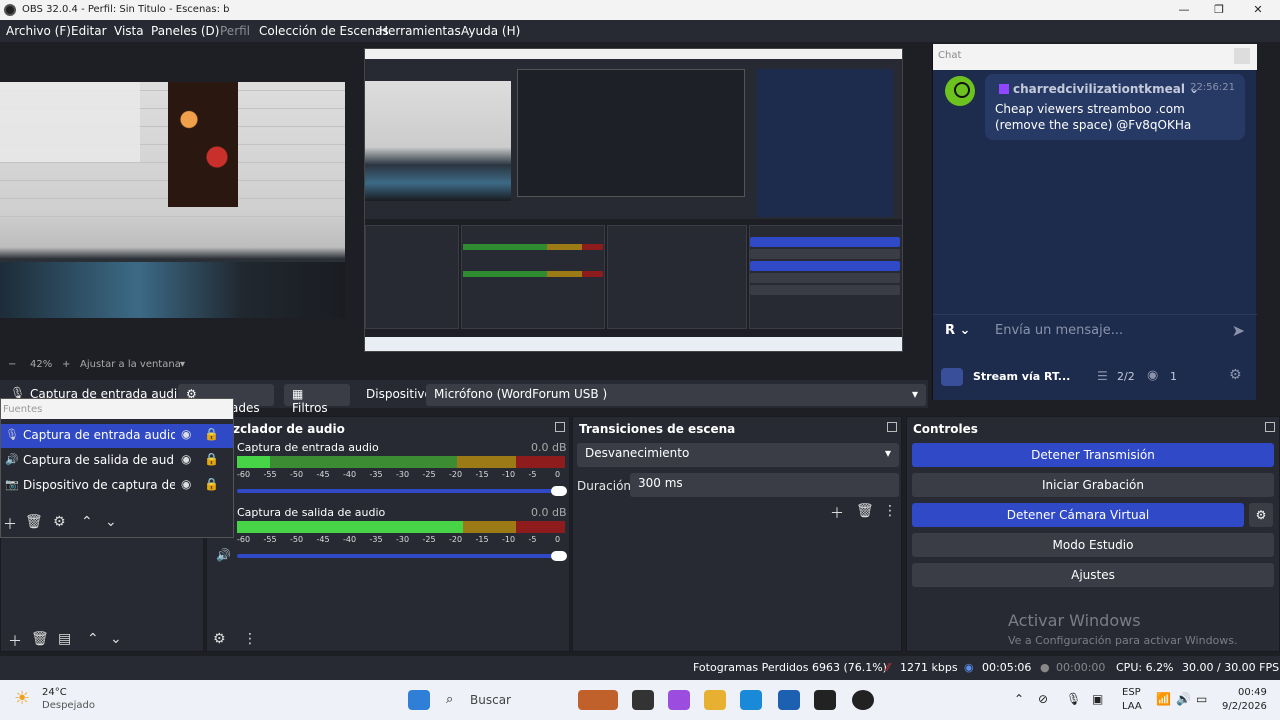 The height and width of the screenshot is (720, 1280). Describe the element at coordinates (676, 395) in the screenshot. I see `device-select: Micrófono (WordForum USB ) ▾` at that location.